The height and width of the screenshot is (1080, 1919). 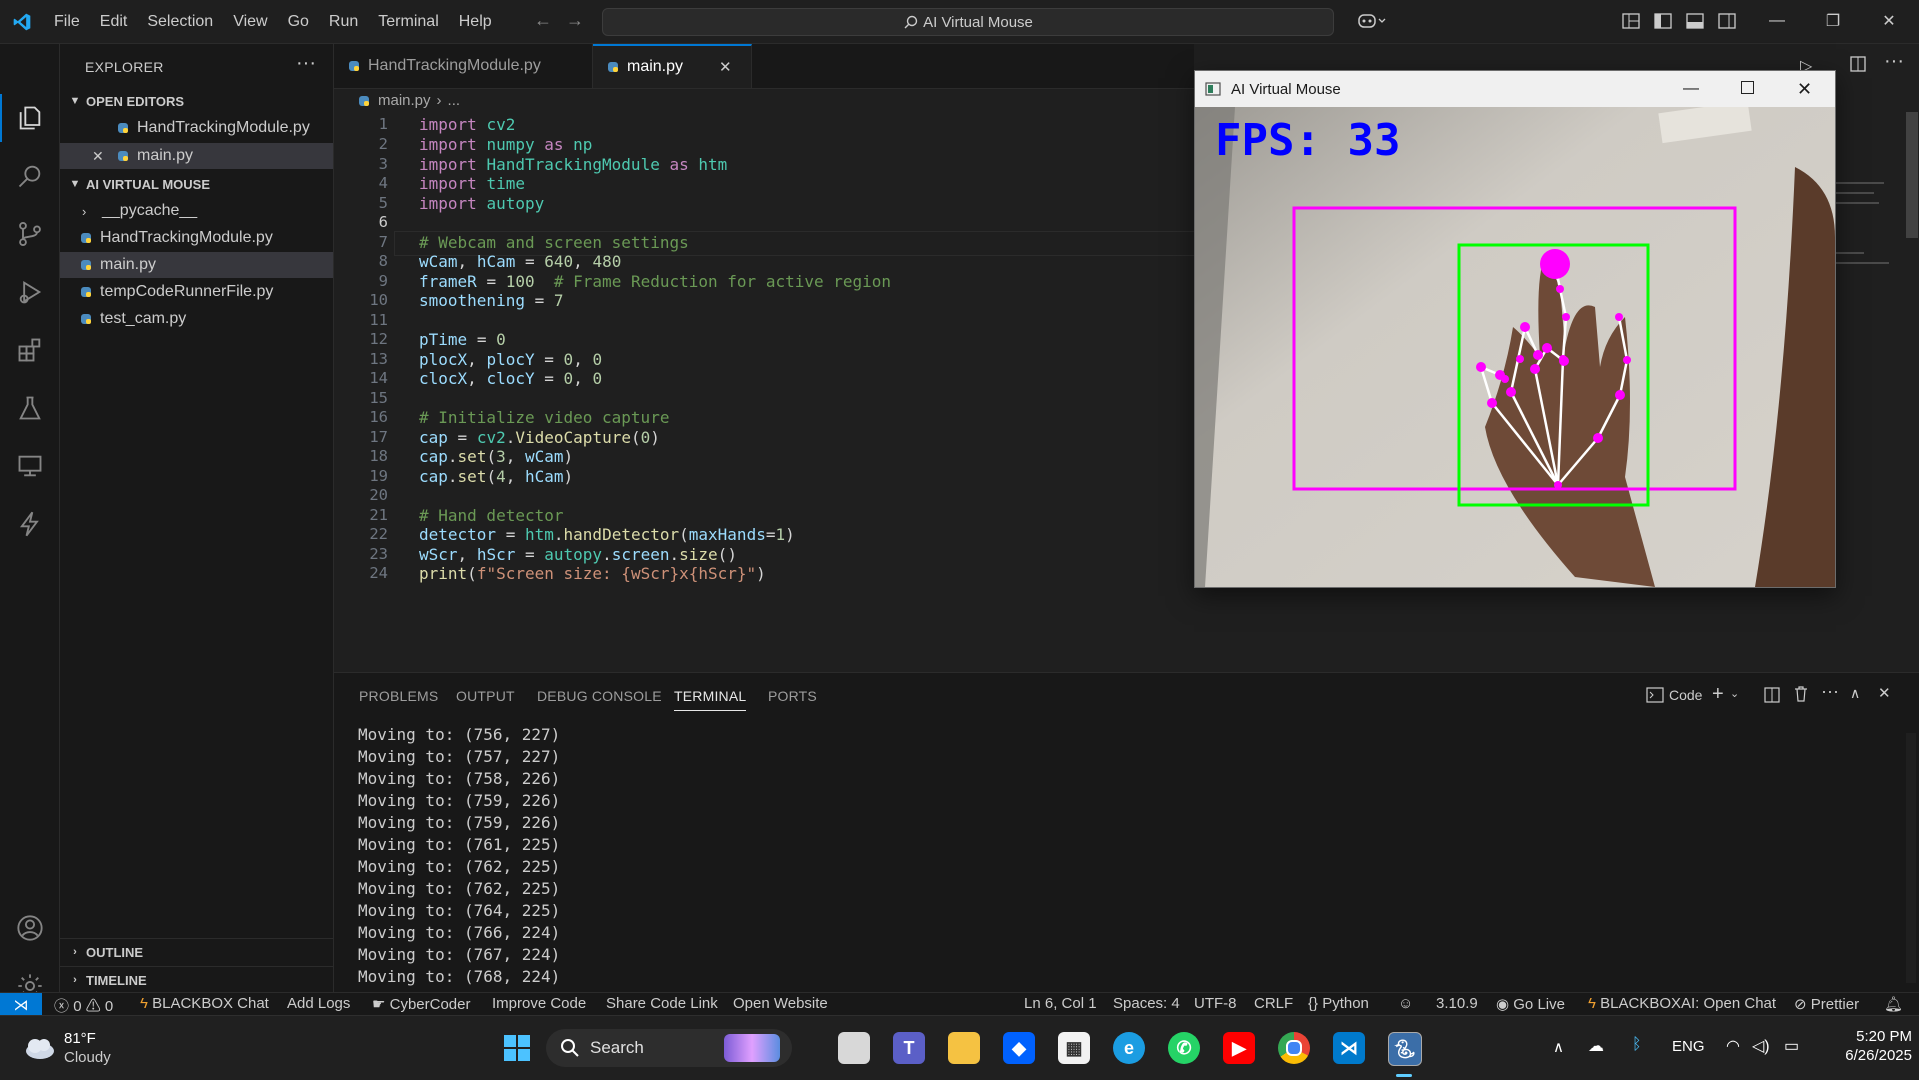 What do you see at coordinates (1294, 1048) in the screenshot?
I see `chrome-icon` at bounding box center [1294, 1048].